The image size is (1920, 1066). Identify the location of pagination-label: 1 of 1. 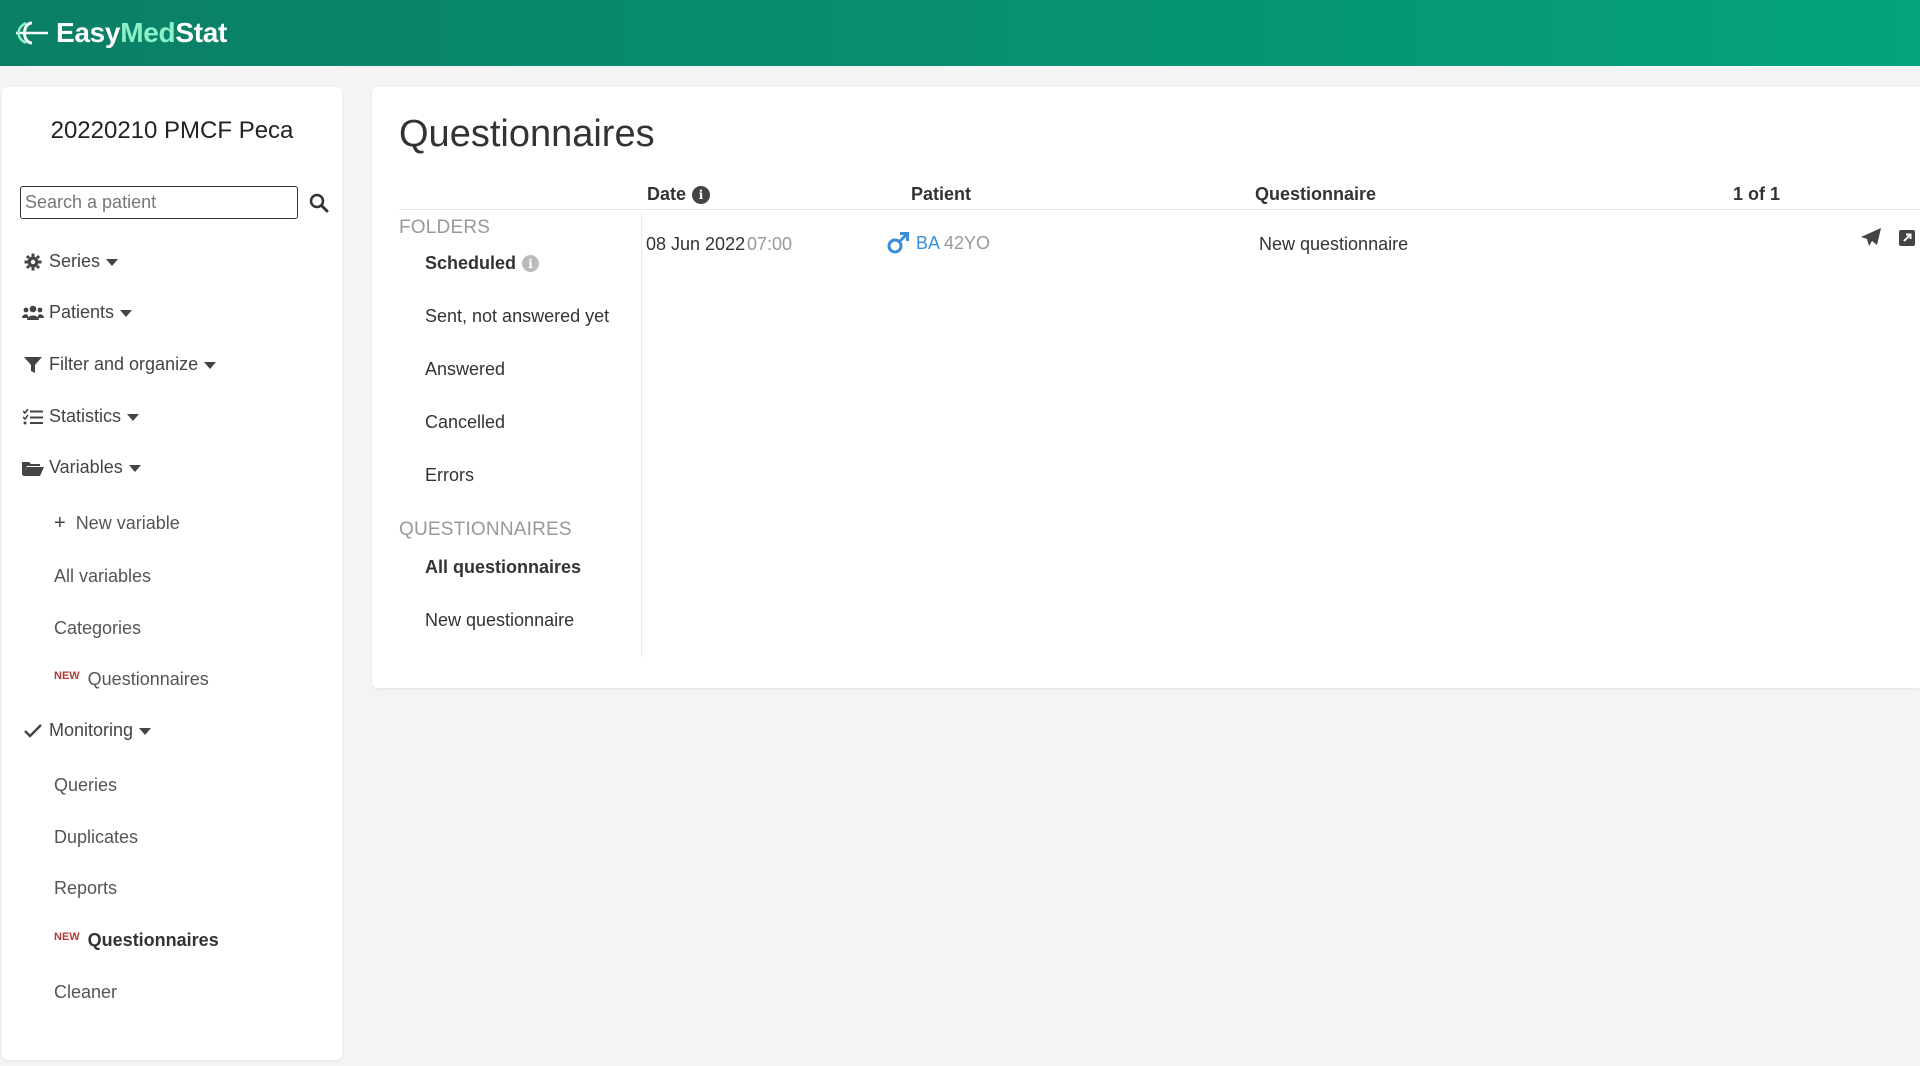
(1757, 194).